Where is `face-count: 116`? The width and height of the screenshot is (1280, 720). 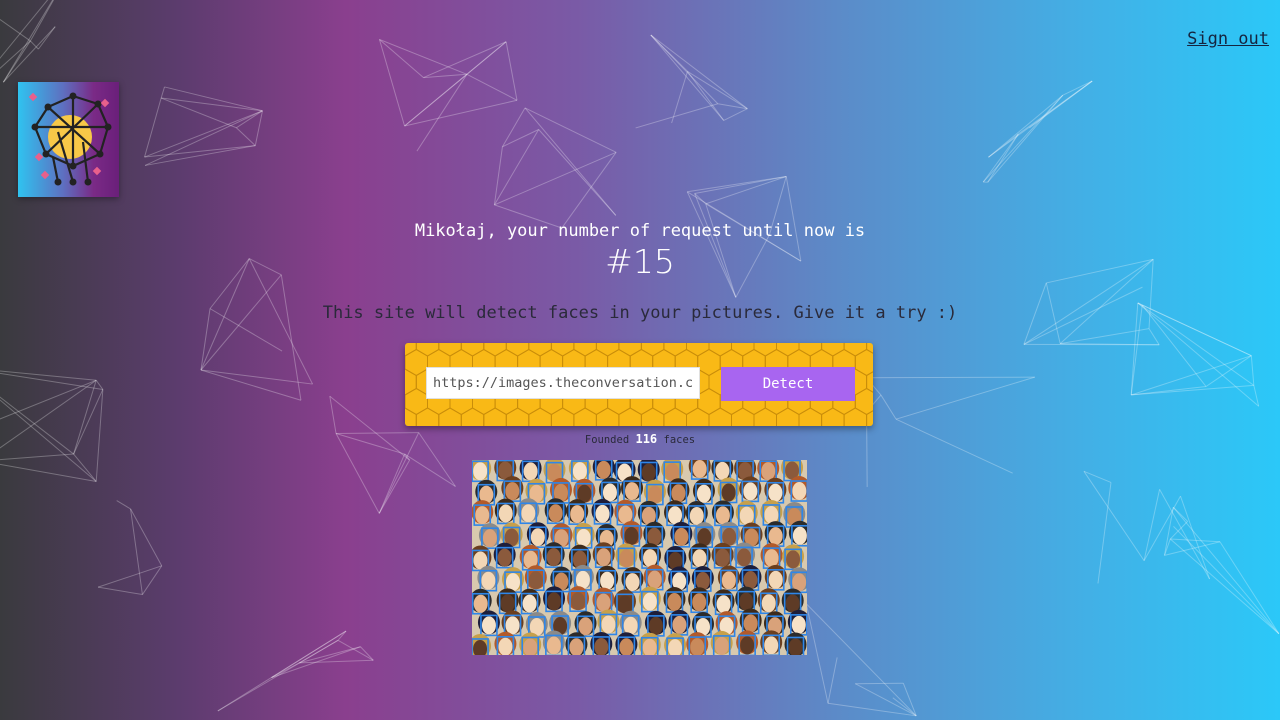
face-count: 116 is located at coordinates (646, 439).